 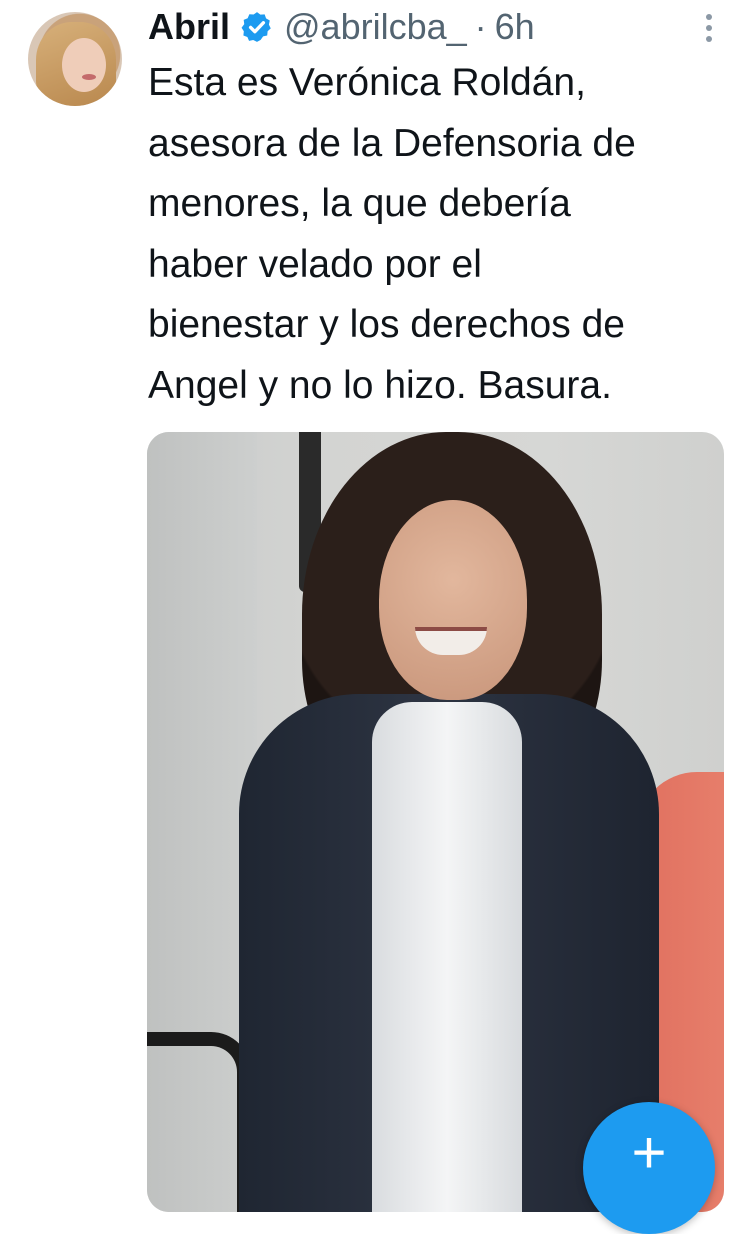 I want to click on photo-face, so click(x=453, y=600).